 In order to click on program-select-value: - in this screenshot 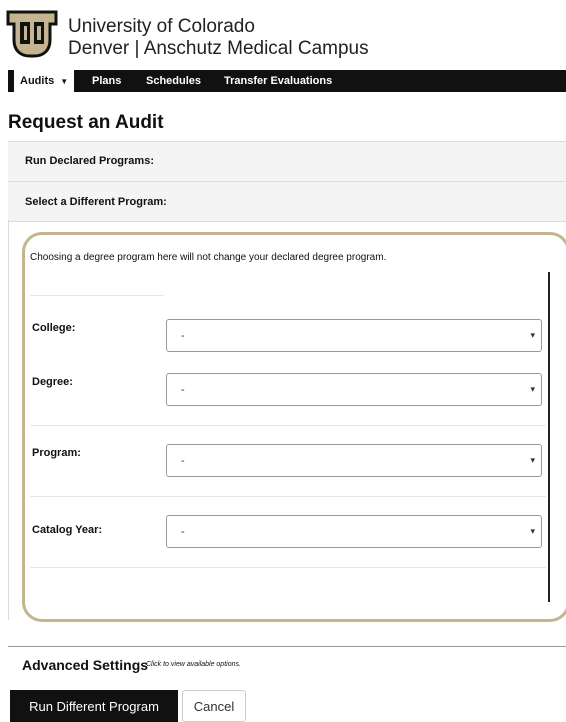, I will do `click(183, 461)`.